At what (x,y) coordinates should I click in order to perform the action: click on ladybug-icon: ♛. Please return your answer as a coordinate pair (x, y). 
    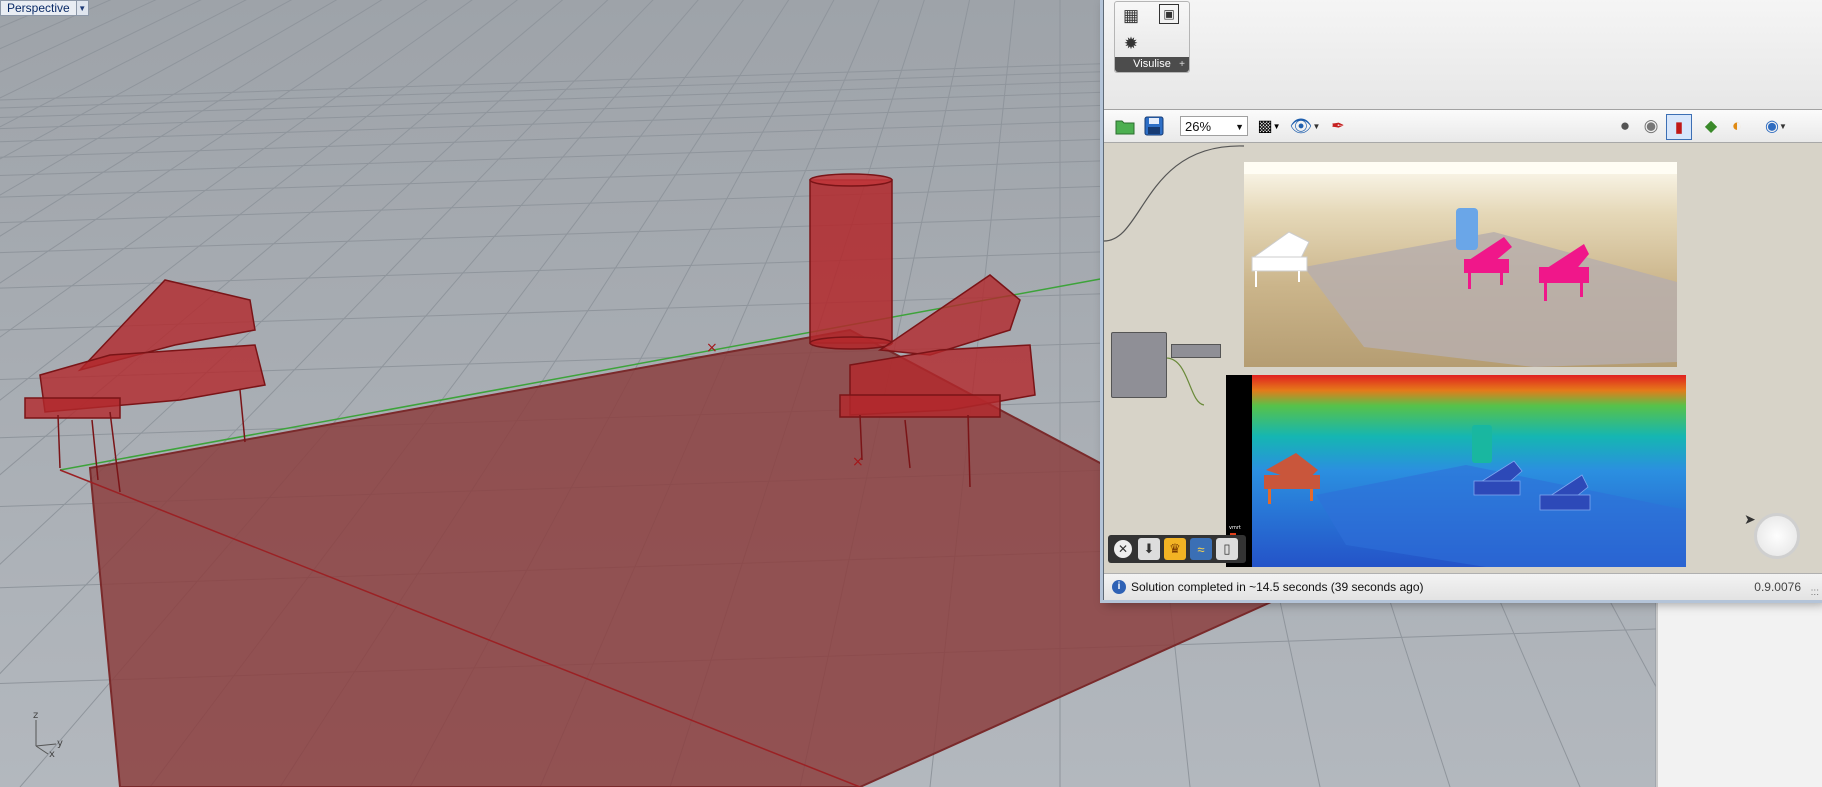
    Looking at the image, I should click on (1175, 549).